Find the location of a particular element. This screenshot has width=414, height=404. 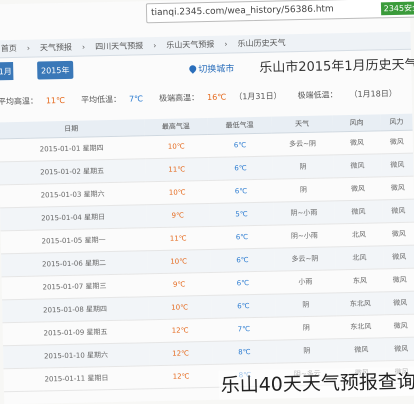

col-weather: 天气 is located at coordinates (302, 124).